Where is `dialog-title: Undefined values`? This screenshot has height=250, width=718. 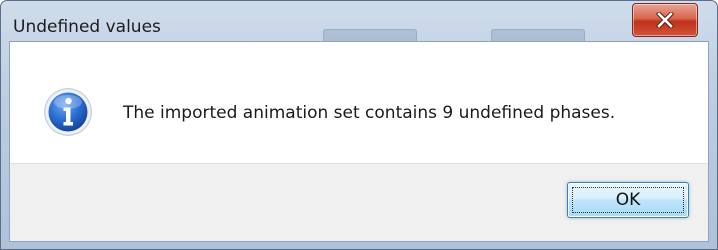
dialog-title: Undefined values is located at coordinates (87, 27).